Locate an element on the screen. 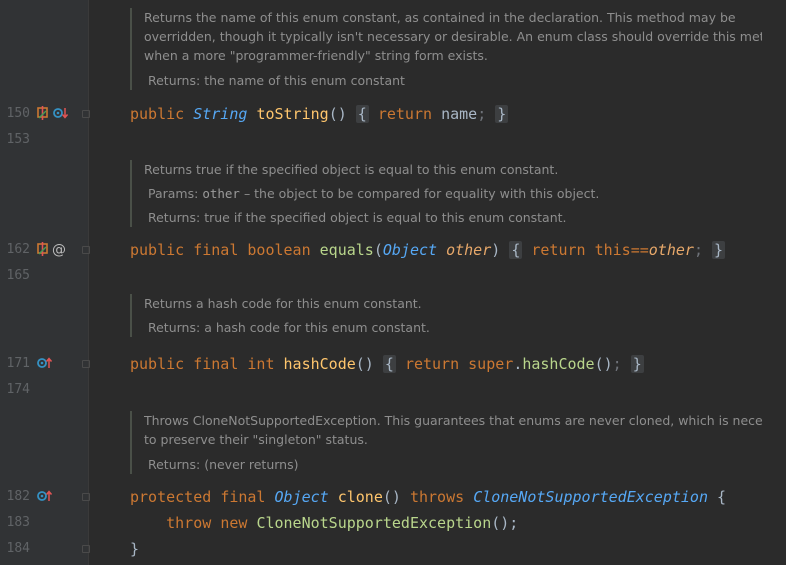 The width and height of the screenshot is (786, 565). returns-text: the name of this enum constant is located at coordinates (304, 80).